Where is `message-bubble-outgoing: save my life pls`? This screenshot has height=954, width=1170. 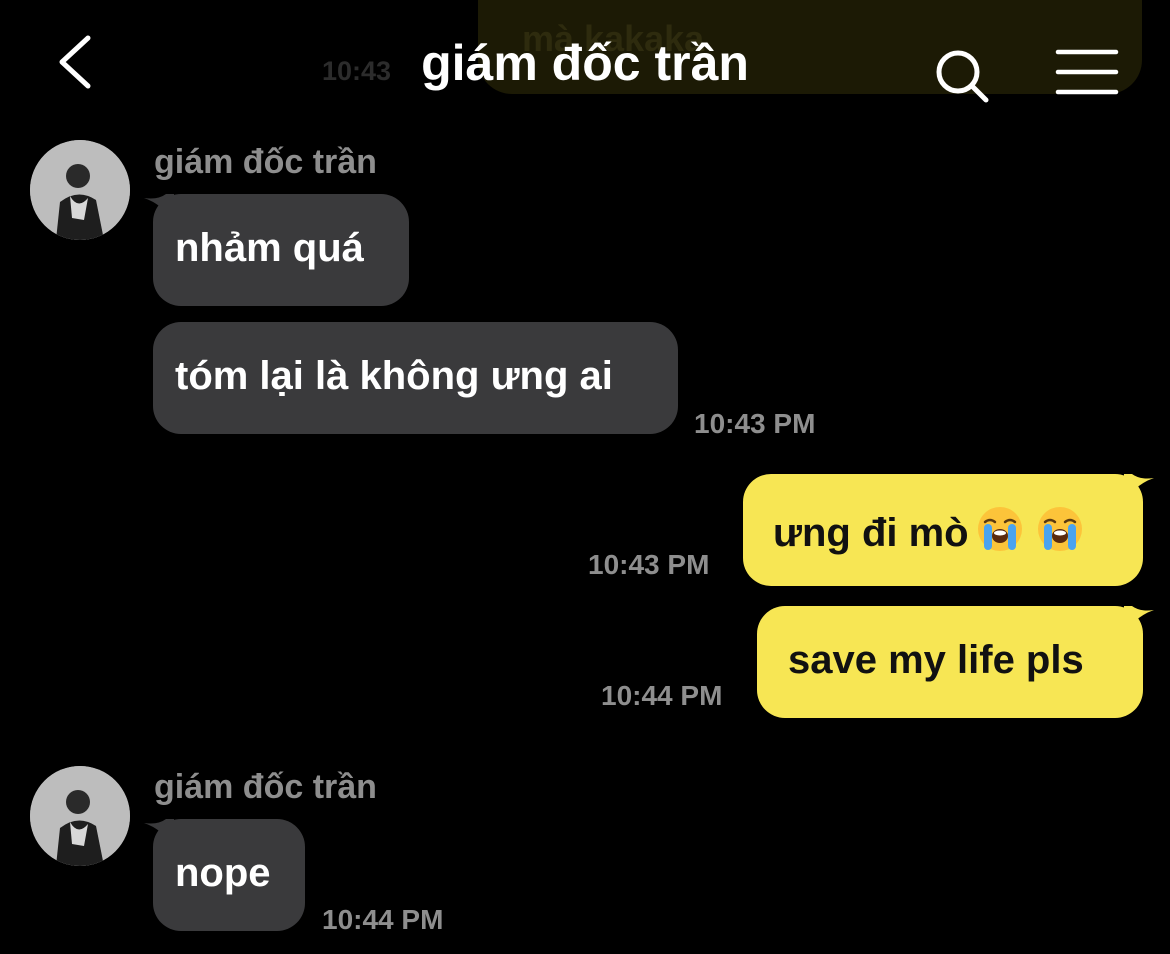 message-bubble-outgoing: save my life pls is located at coordinates (950, 662).